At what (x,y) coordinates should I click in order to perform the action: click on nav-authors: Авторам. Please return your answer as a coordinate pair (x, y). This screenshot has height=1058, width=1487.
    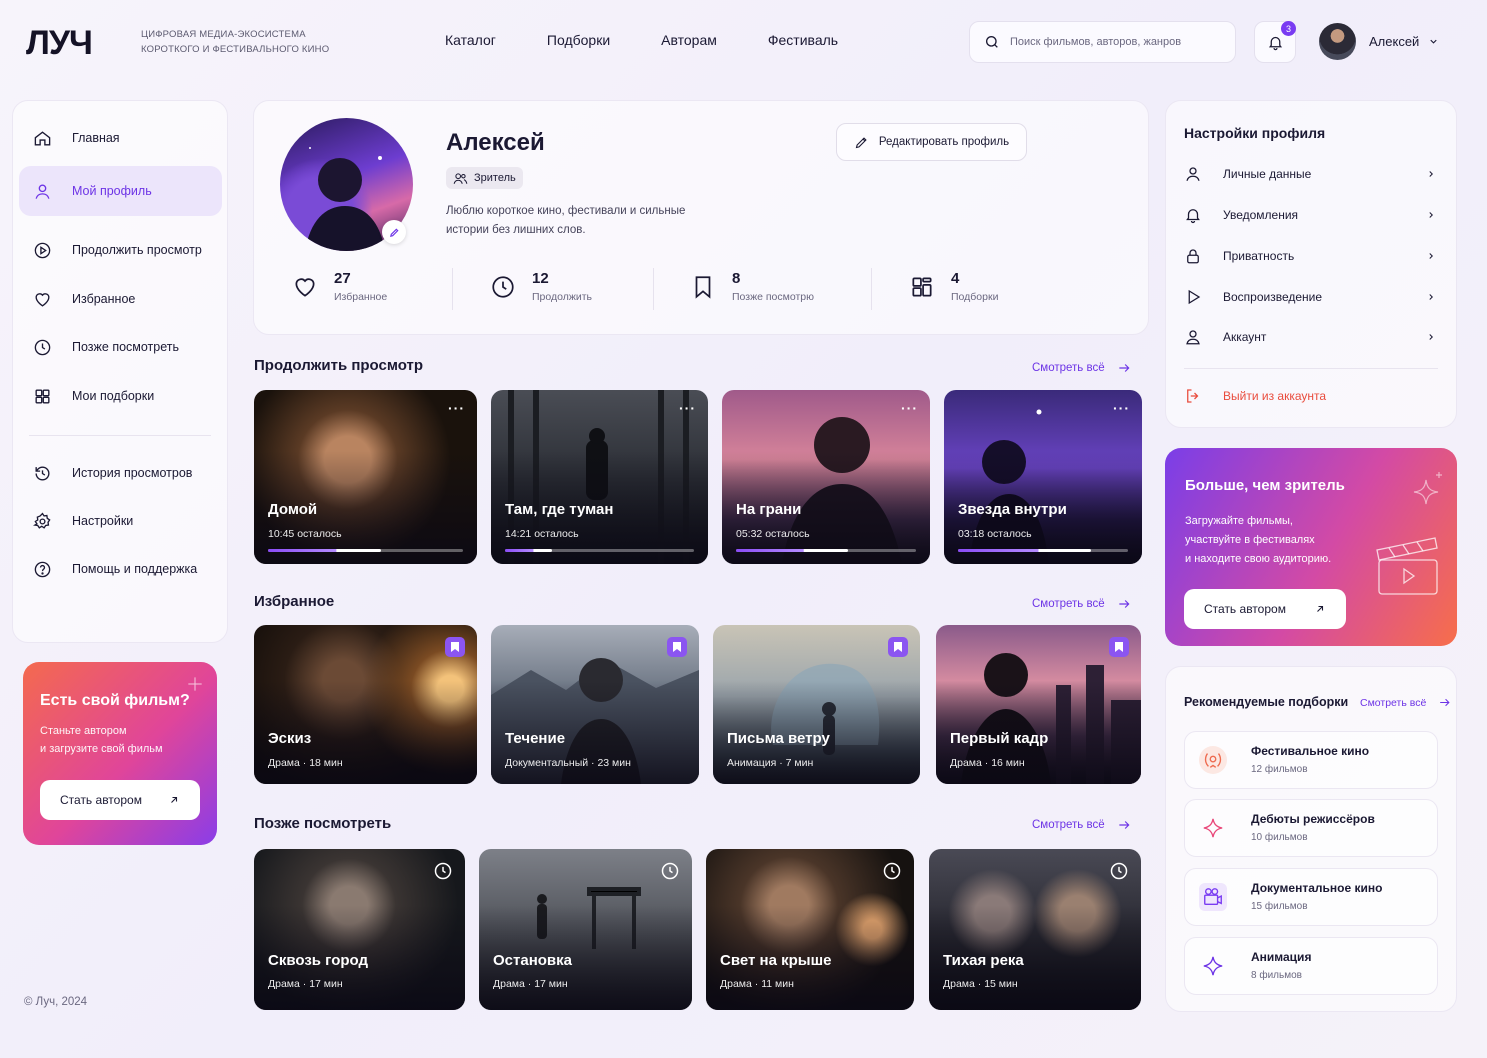
    Looking at the image, I should click on (689, 40).